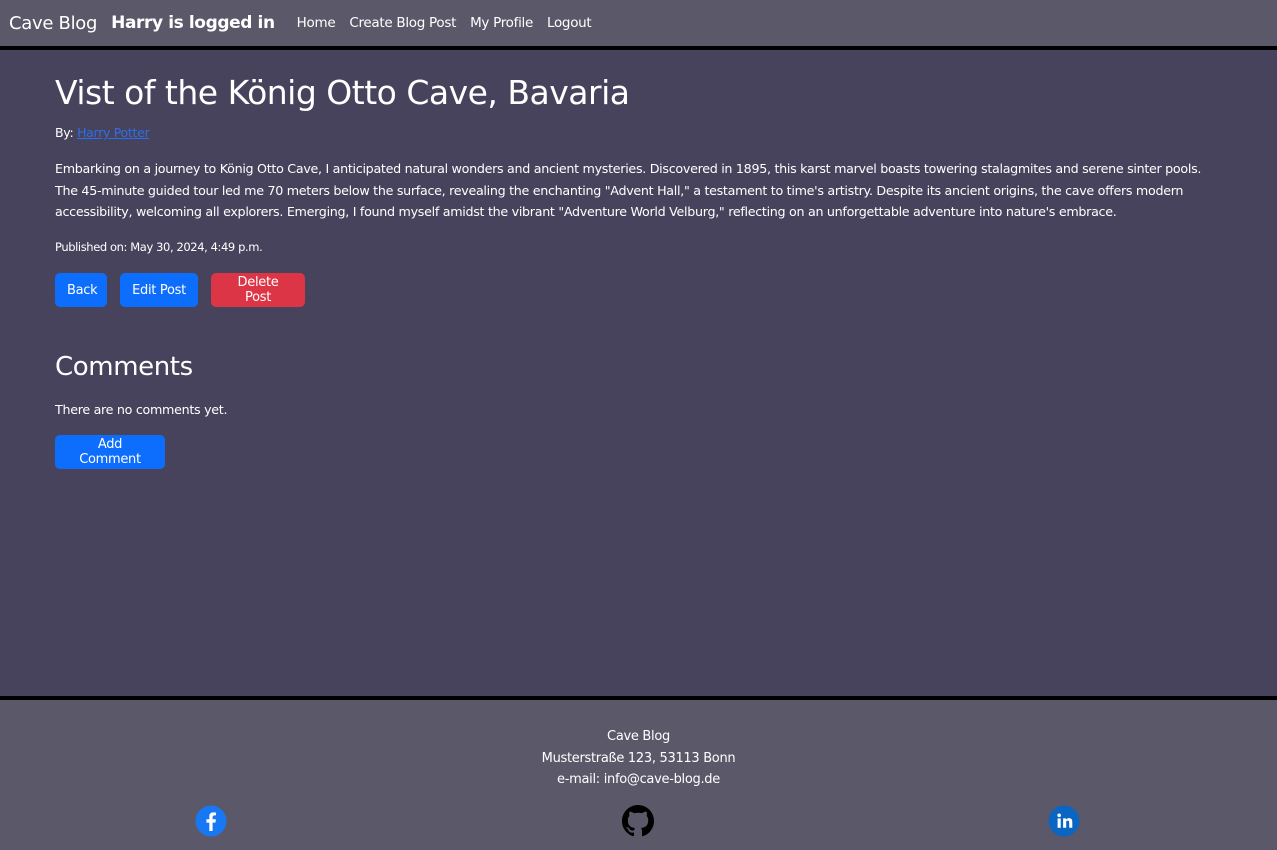 This screenshot has height=850, width=1277. What do you see at coordinates (193, 23) in the screenshot?
I see `logged-in-status: Harry is logged in` at bounding box center [193, 23].